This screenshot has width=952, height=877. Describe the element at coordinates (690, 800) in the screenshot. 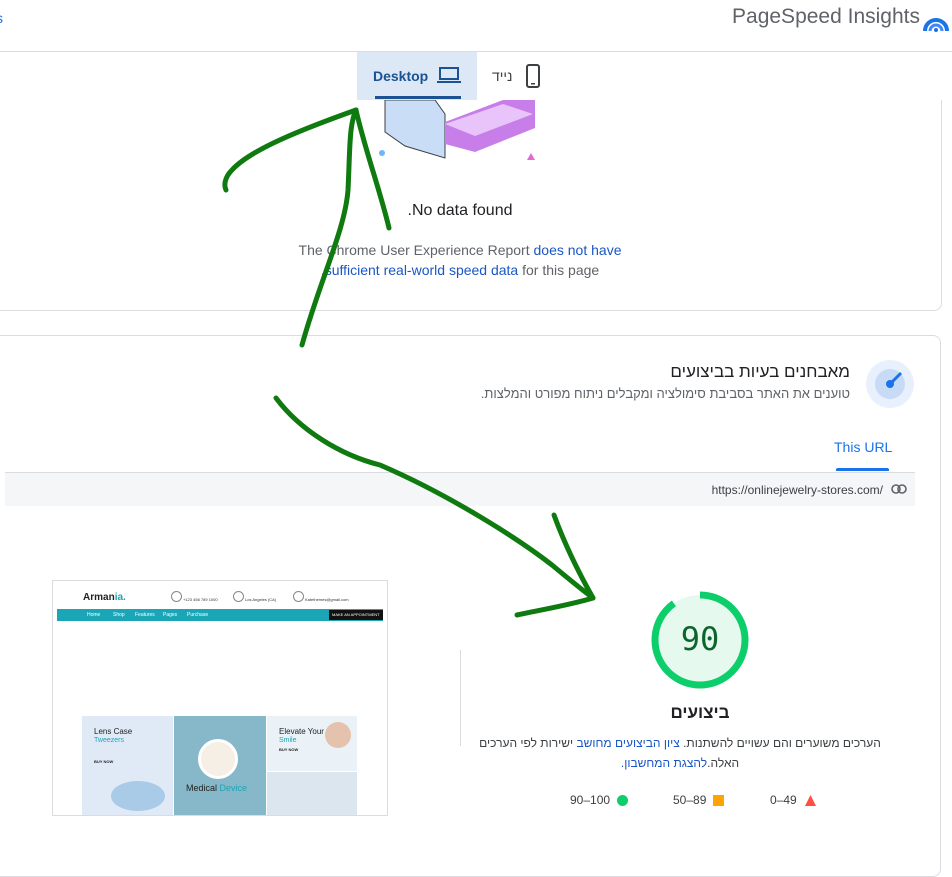

I see `legend-average-range: 50–89` at that location.